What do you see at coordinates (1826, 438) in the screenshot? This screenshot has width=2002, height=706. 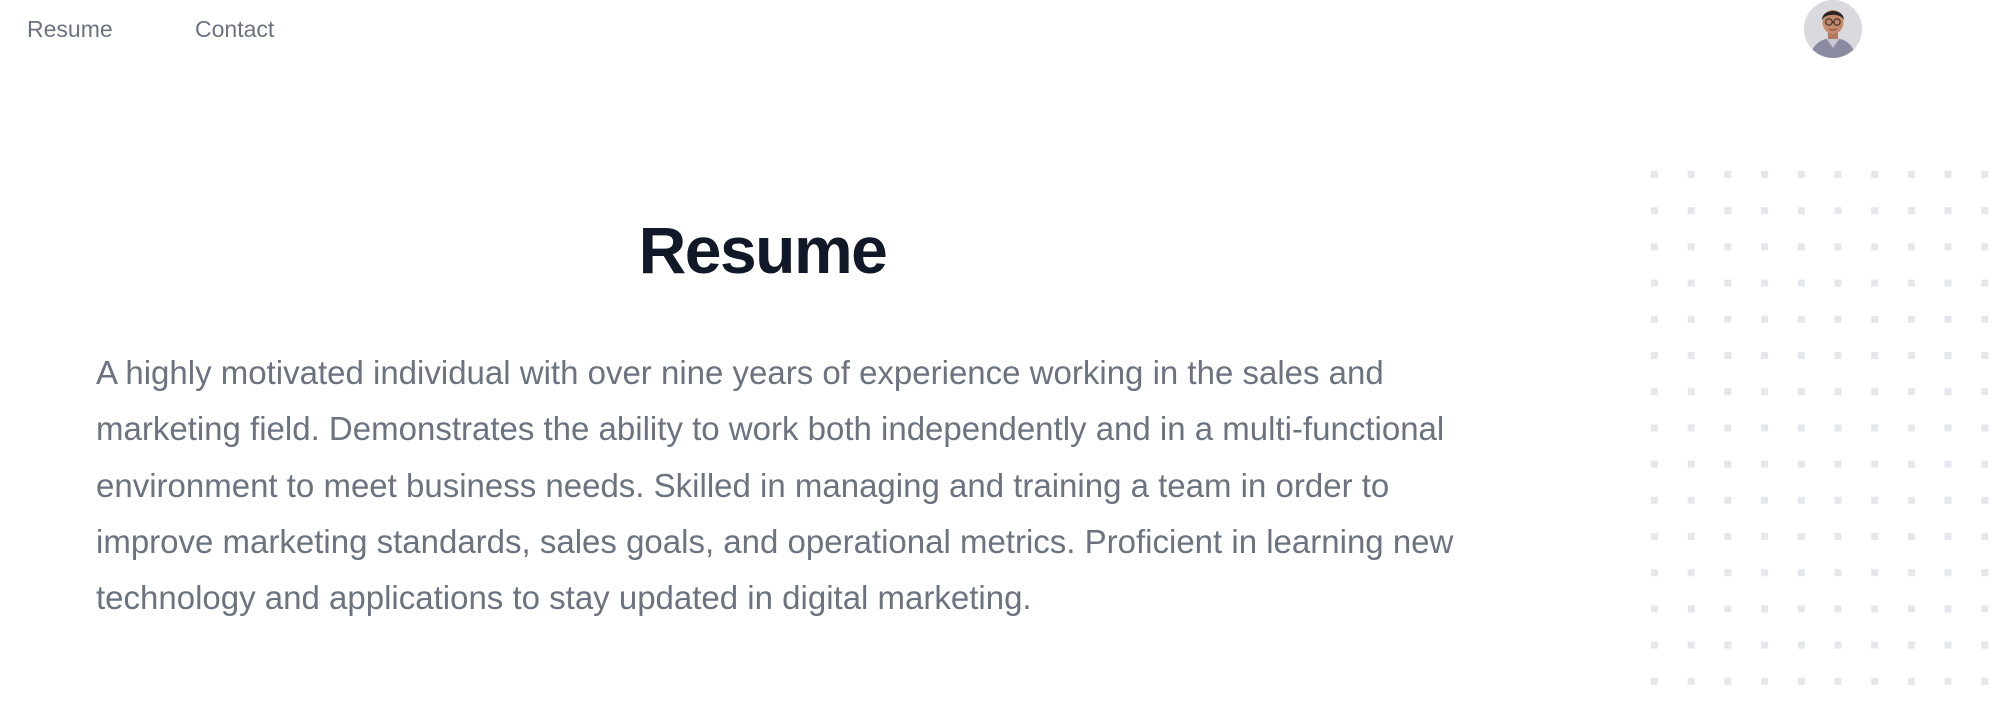 I see `dot-pattern-decoration` at bounding box center [1826, 438].